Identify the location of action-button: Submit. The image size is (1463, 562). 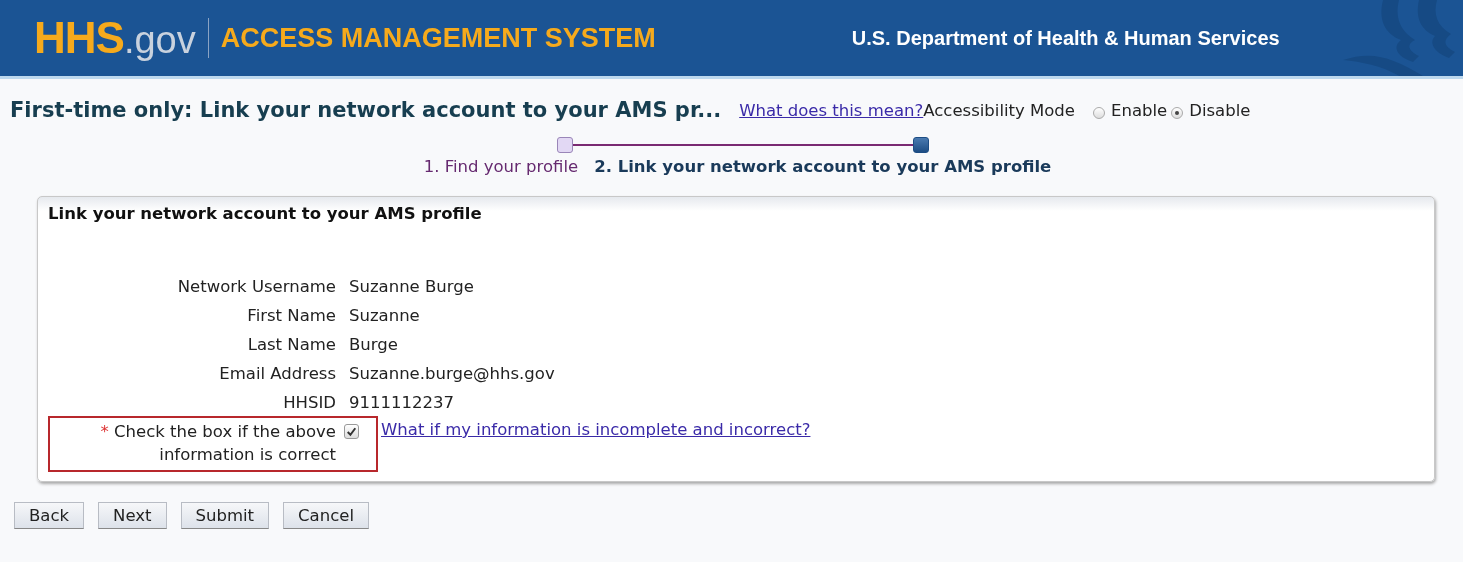
(225, 515).